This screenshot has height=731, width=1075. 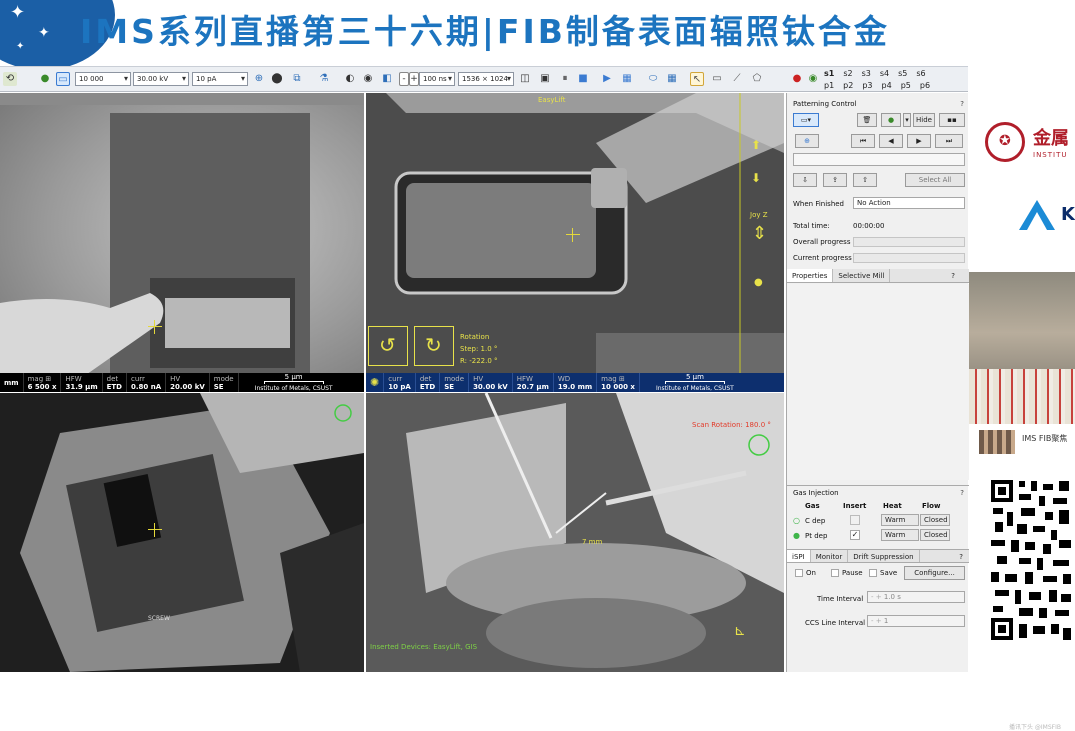 I want to click on joy-z-label: Joy Z, so click(x=759, y=215).